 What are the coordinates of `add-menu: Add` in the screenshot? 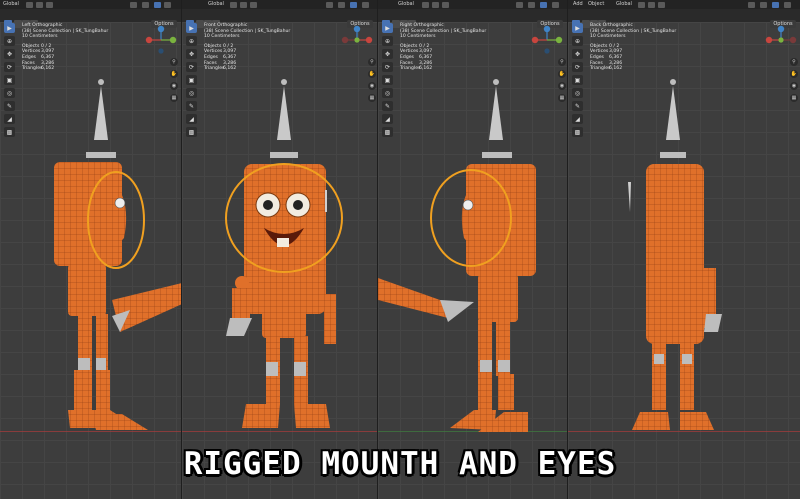 It's located at (578, 4).